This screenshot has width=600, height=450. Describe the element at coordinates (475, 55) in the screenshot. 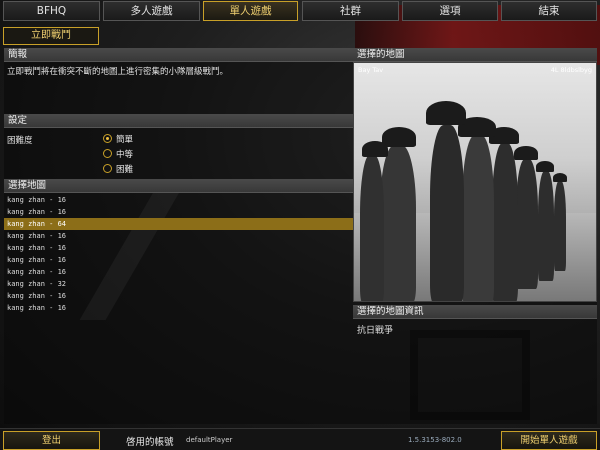

I see `preview-heading: 選擇的地圖` at that location.